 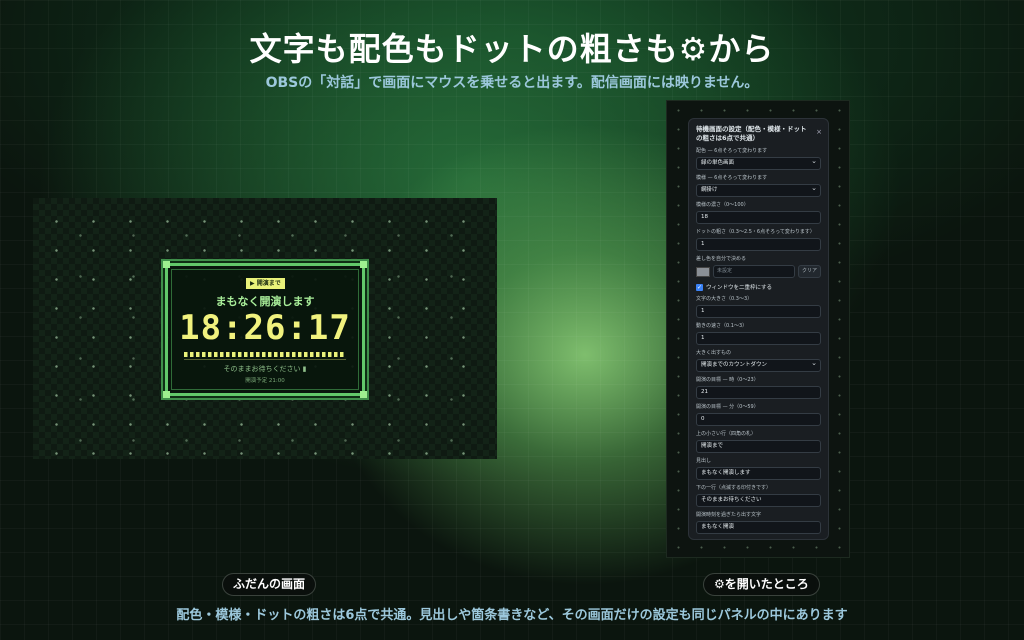 I want to click on after-start-label: 開演時刻を過ぎたら出す文字, so click(x=729, y=515).